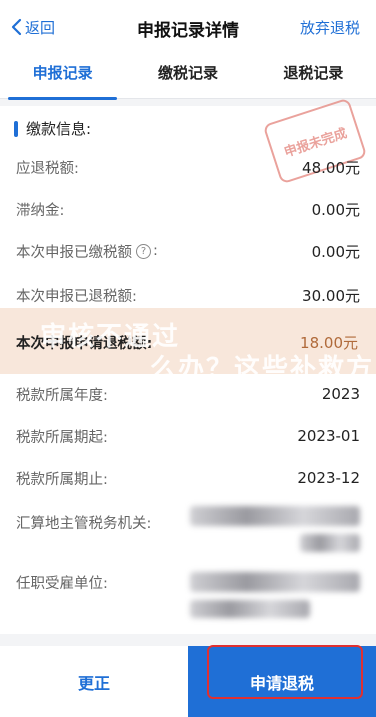  I want to click on row-label-wrap: 本次申报已缴税额 ? :, so click(87, 251).